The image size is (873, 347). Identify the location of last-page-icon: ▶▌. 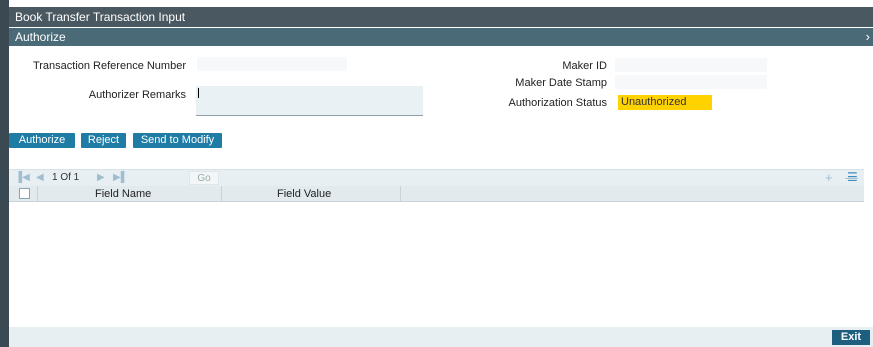
(120, 178).